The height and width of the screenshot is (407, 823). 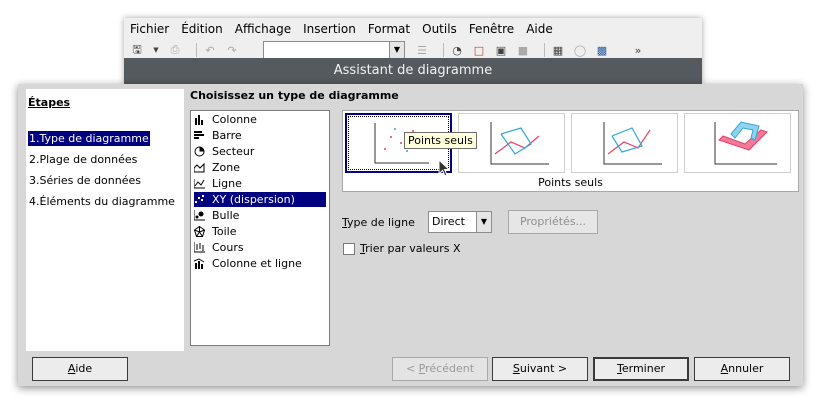 I want to click on chart-type-label: Cours, so click(x=228, y=247).